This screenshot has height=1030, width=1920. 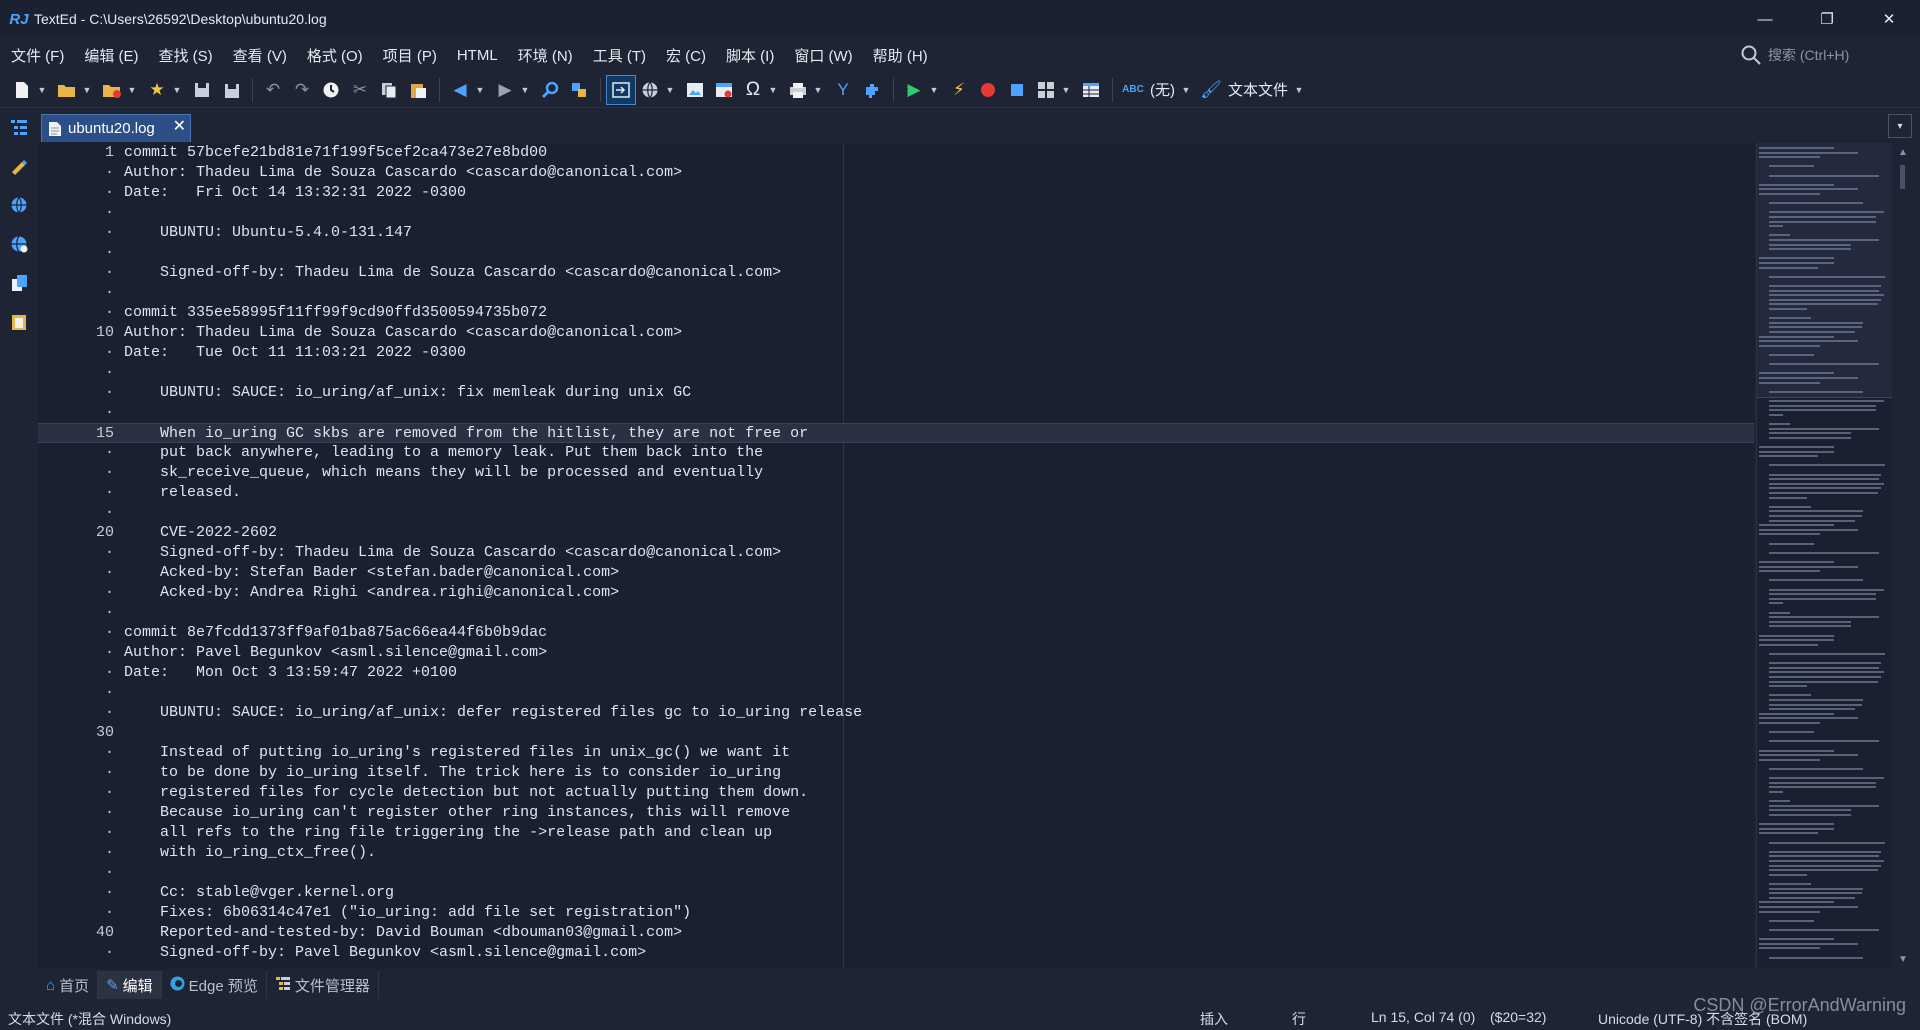 I want to click on ftp-globe-icon, so click(x=19, y=244).